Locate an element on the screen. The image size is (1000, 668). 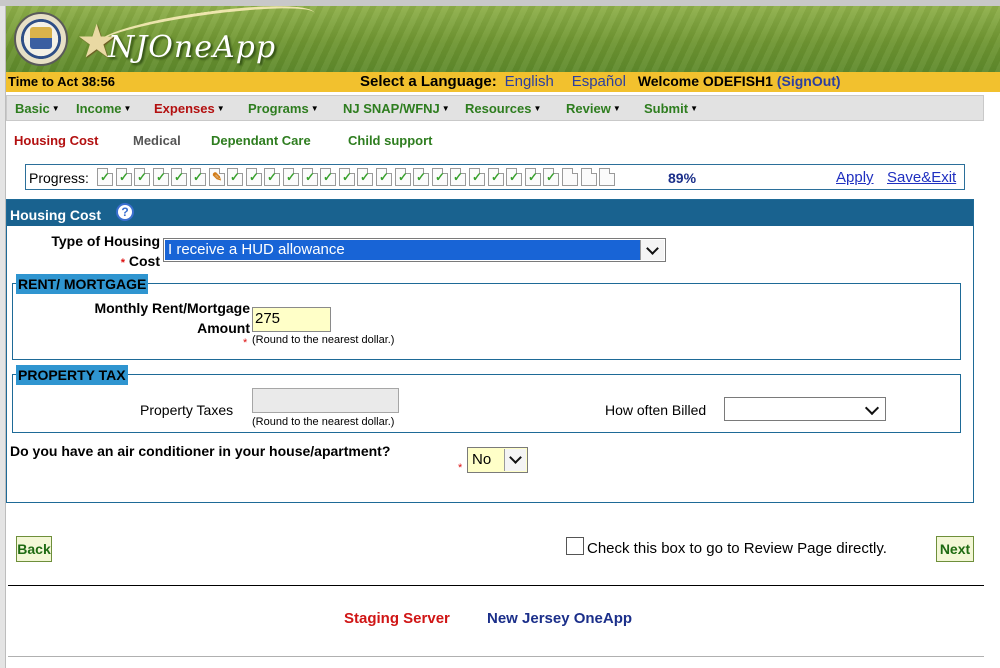
pencil-icon: ✎ is located at coordinates (217, 177).